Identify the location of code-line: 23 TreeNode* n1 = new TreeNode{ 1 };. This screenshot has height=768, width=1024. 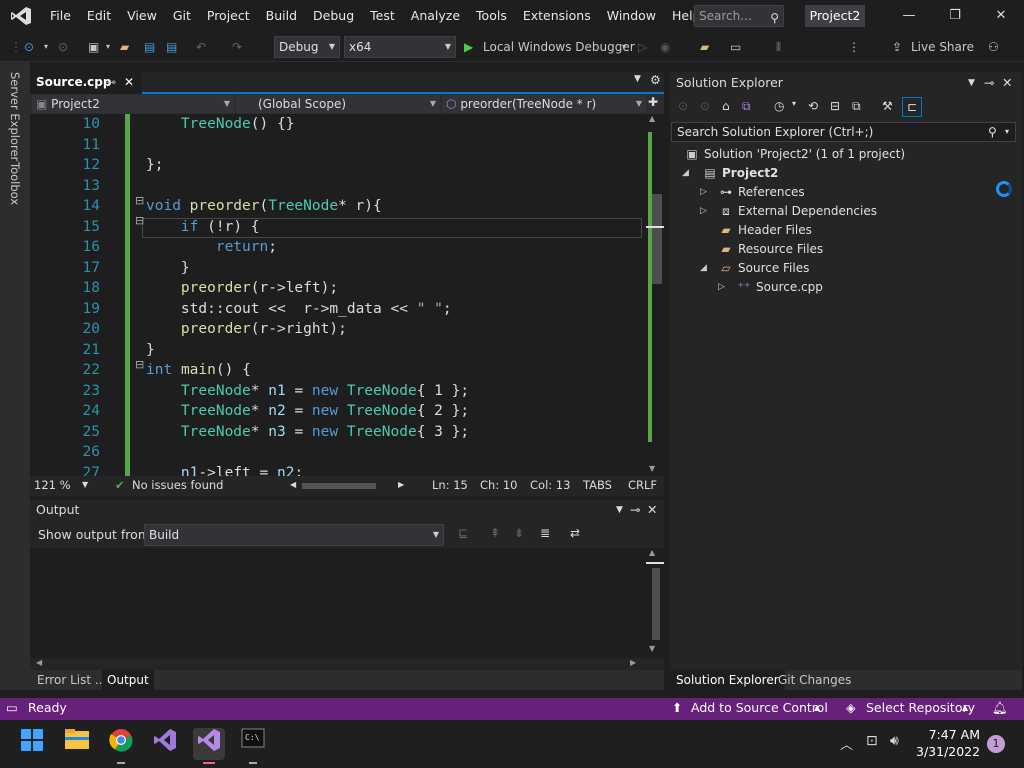
(338, 391).